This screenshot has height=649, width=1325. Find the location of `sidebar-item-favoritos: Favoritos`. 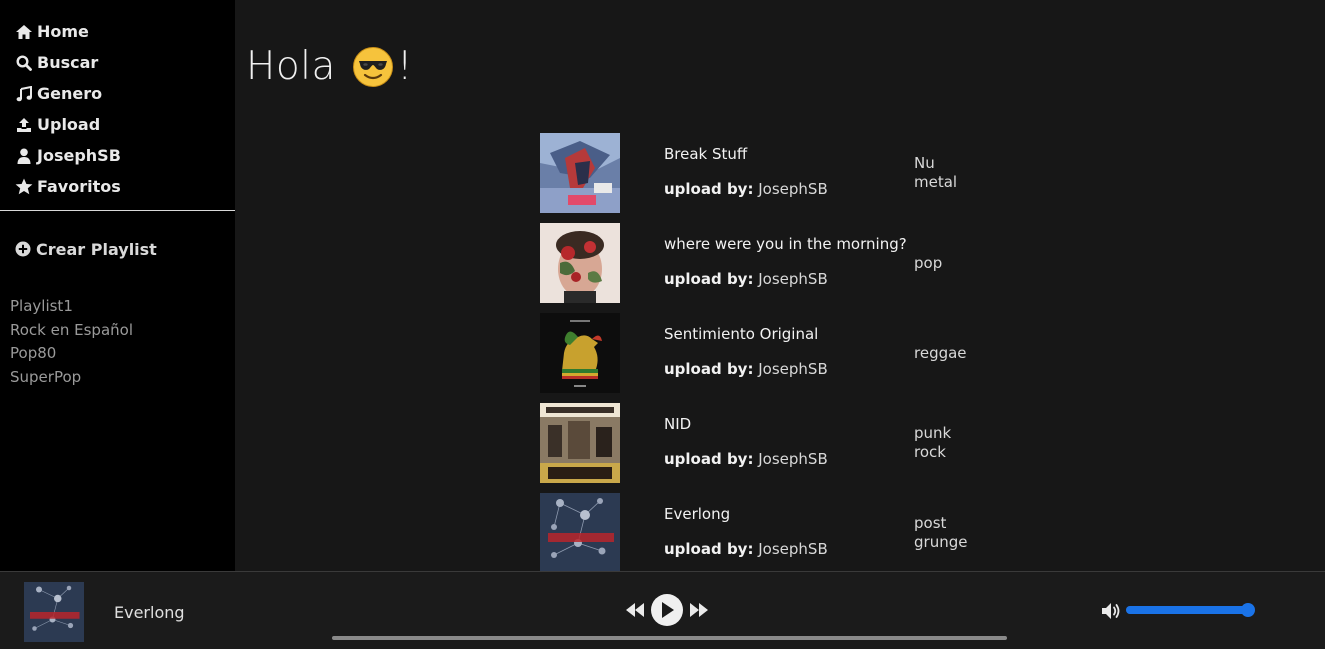

sidebar-item-favoritos: Favoritos is located at coordinates (117, 186).